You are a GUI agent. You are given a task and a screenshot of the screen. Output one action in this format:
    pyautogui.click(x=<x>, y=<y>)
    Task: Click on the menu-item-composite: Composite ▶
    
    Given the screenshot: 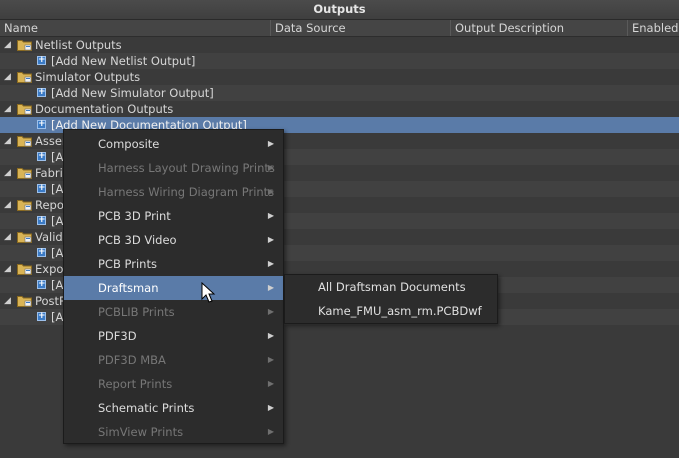 What is the action you would take?
    pyautogui.click(x=173, y=144)
    